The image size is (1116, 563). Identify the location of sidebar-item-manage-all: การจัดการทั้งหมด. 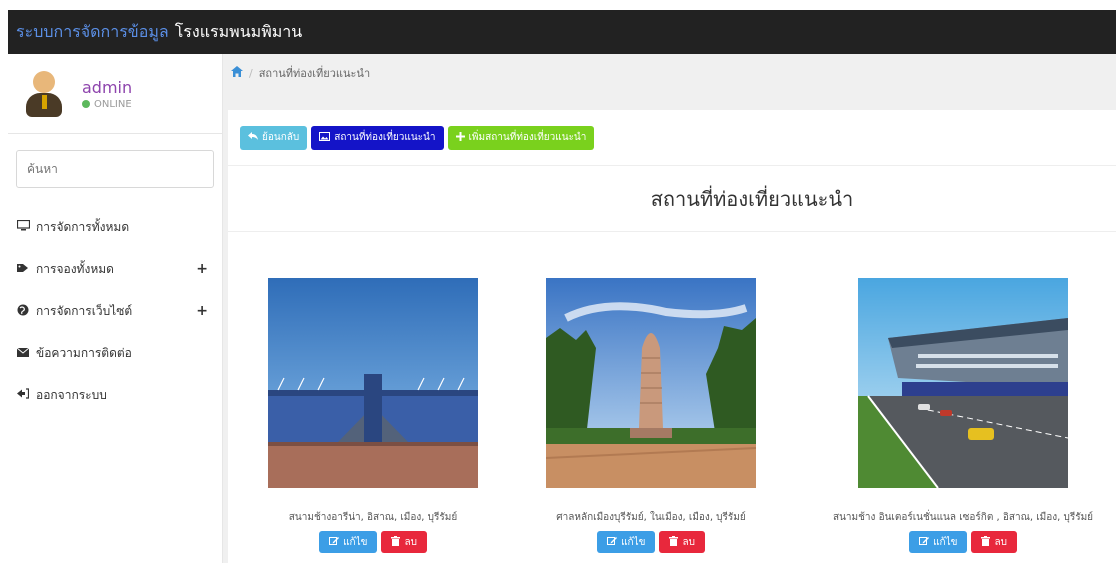
(119, 227).